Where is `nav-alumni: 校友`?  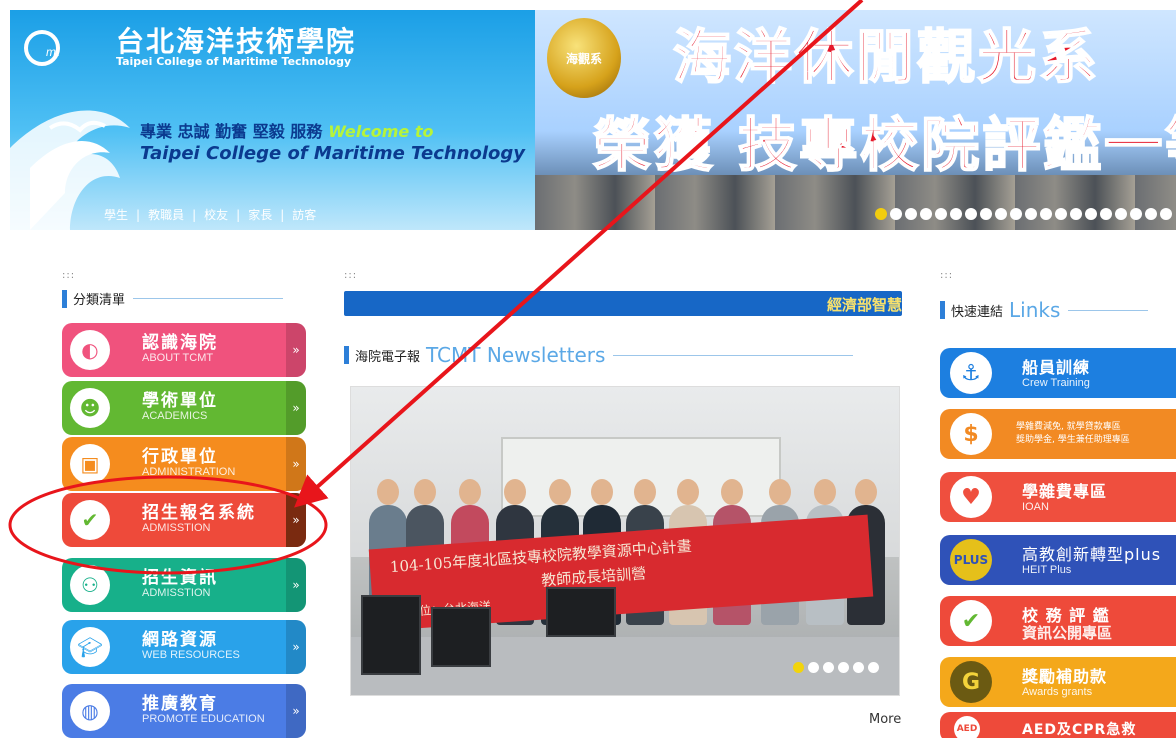
nav-alumni: 校友 is located at coordinates (216, 215).